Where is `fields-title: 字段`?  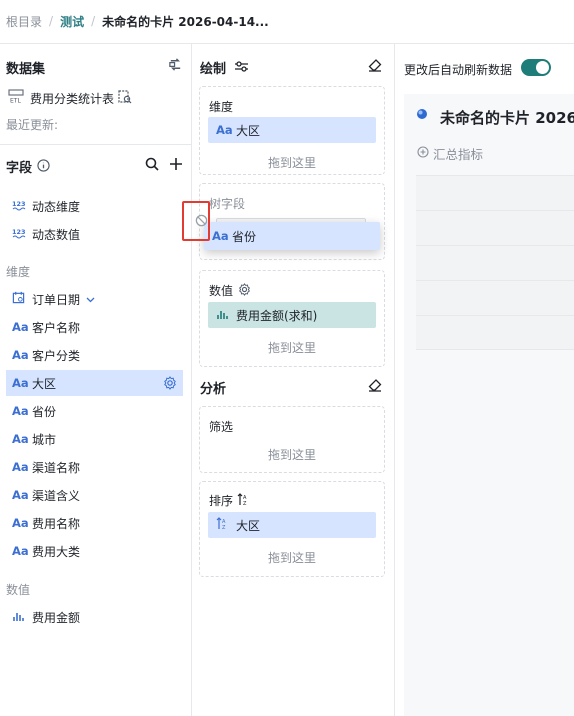
fields-title: 字段 is located at coordinates (19, 168).